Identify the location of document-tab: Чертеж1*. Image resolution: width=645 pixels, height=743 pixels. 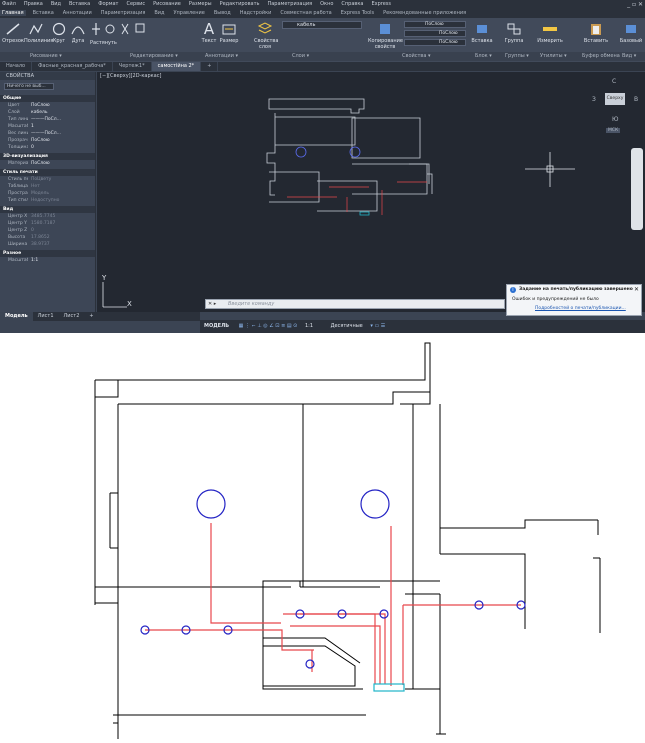
(132, 66).